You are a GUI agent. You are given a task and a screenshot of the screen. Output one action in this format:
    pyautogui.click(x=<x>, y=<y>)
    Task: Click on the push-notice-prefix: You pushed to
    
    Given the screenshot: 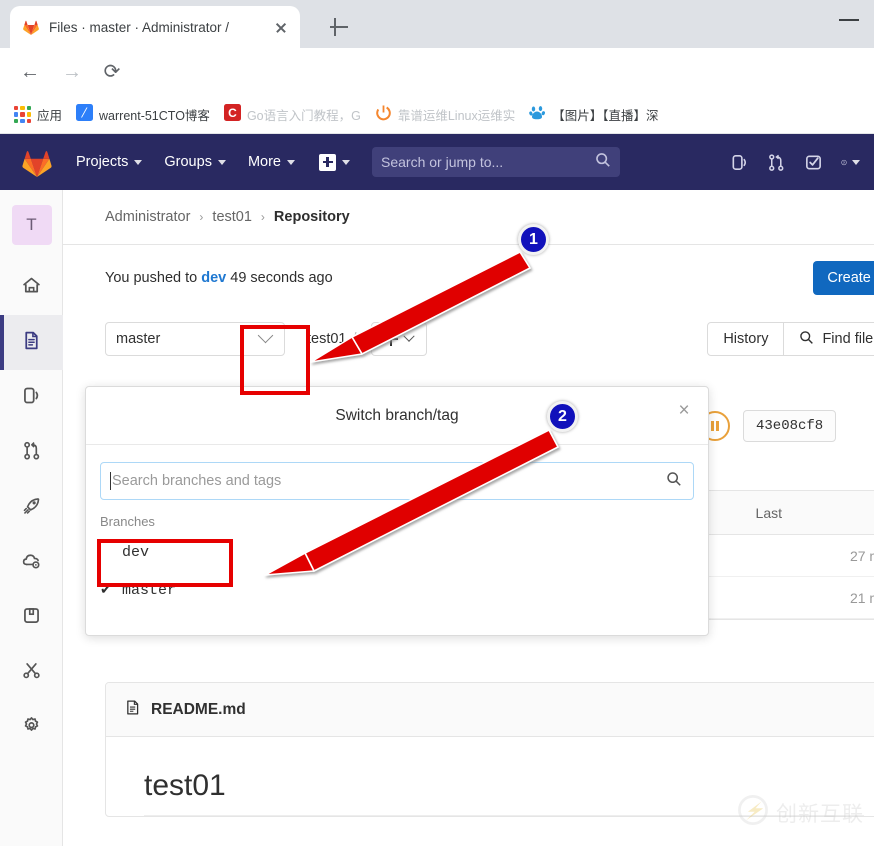 What is the action you would take?
    pyautogui.click(x=151, y=278)
    